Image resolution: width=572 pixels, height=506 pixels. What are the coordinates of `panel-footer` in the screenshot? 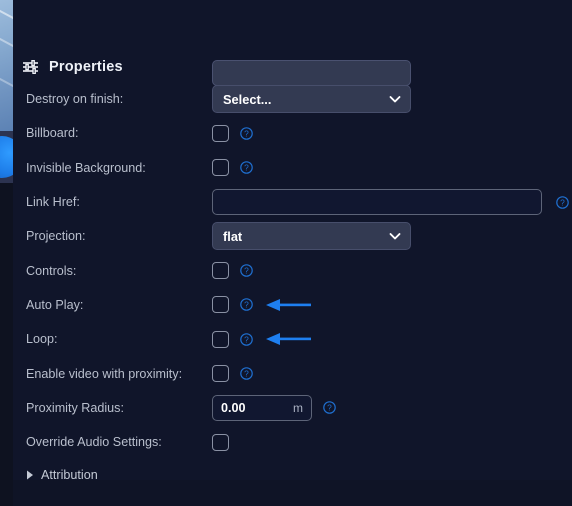 It's located at (292, 493).